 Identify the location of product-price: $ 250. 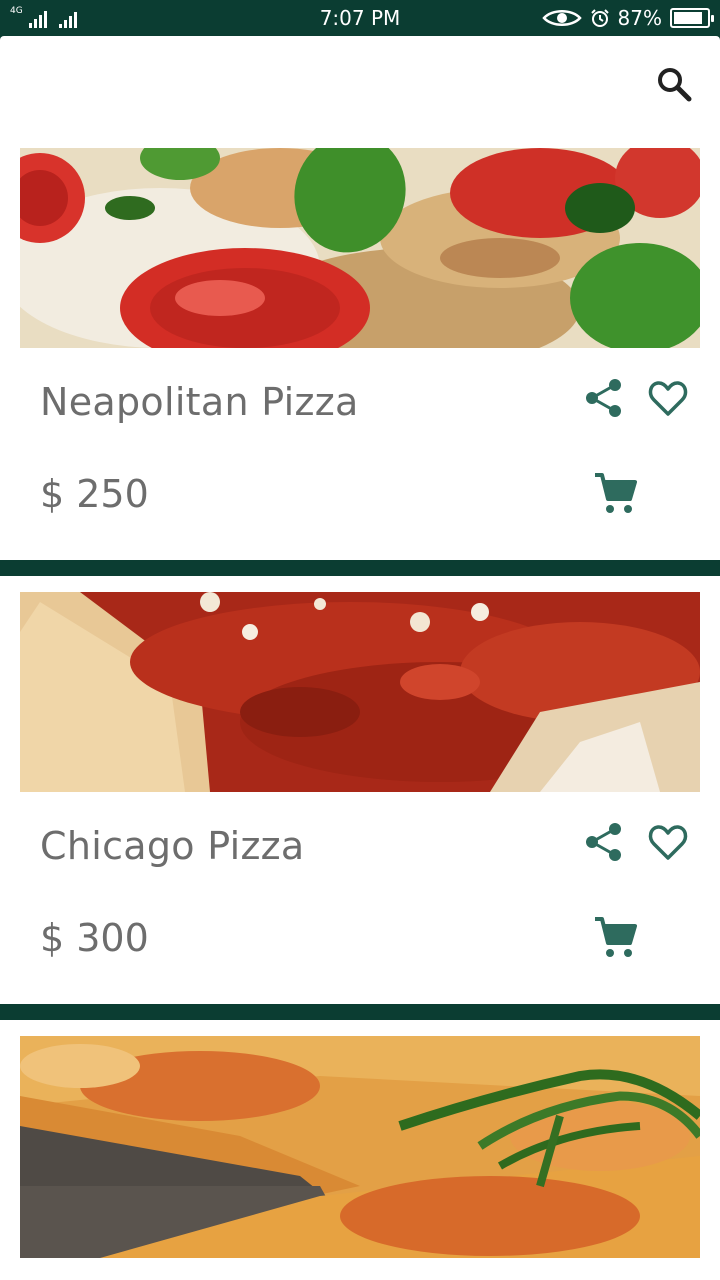
(94, 494).